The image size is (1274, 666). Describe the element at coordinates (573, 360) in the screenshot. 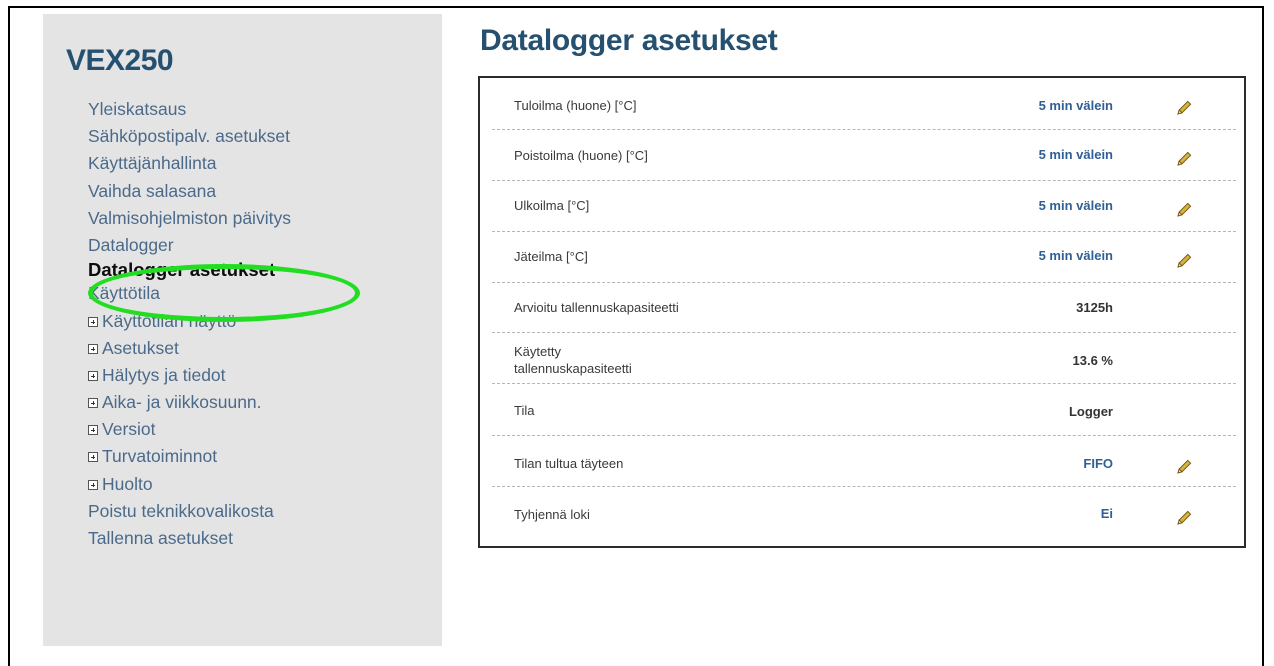

I see `row-label: Käytetty tallennuskapasiteetti` at that location.